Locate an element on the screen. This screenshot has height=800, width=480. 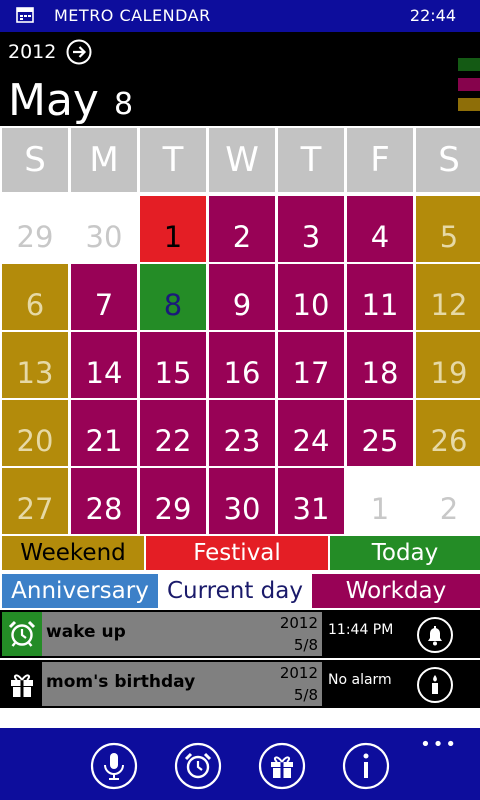
day-label: 8 is located at coordinates (124, 104).